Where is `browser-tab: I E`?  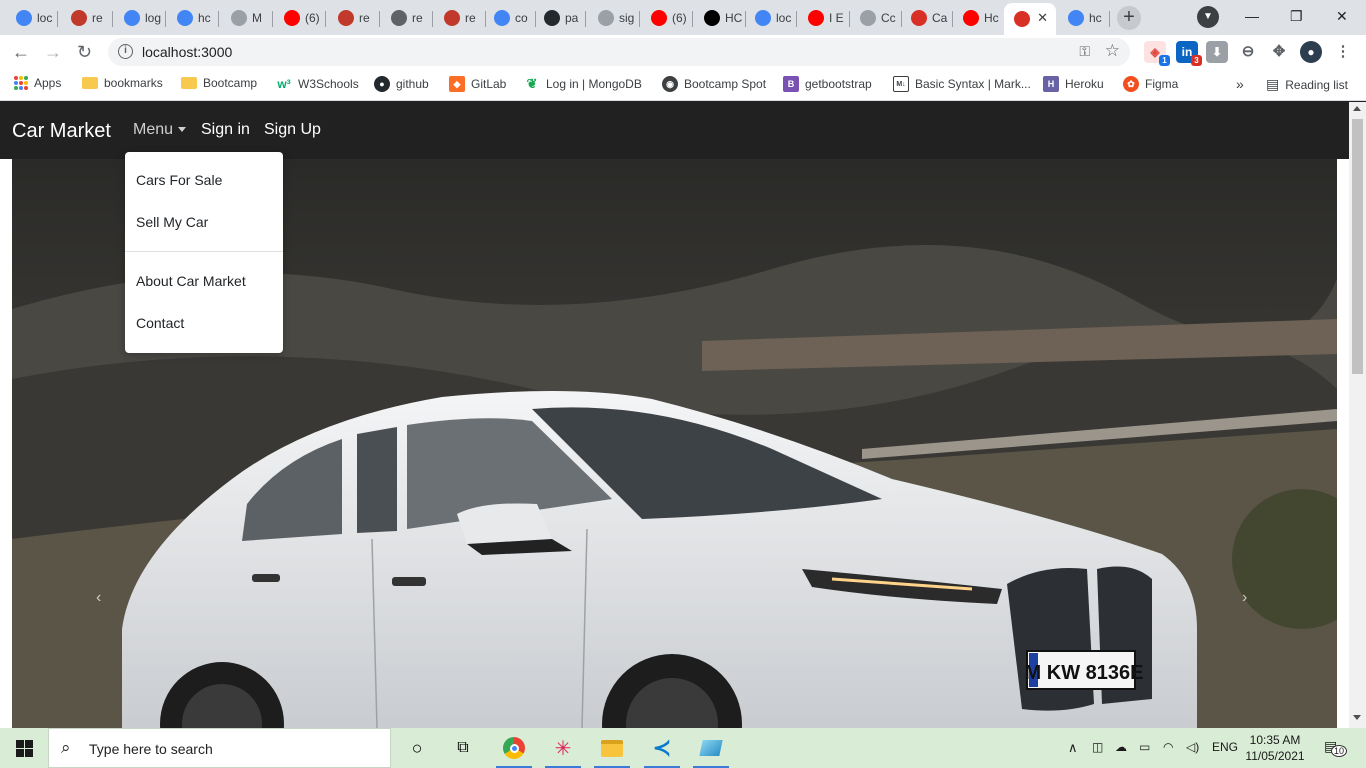
browser-tab: I E is located at coordinates (824, 18).